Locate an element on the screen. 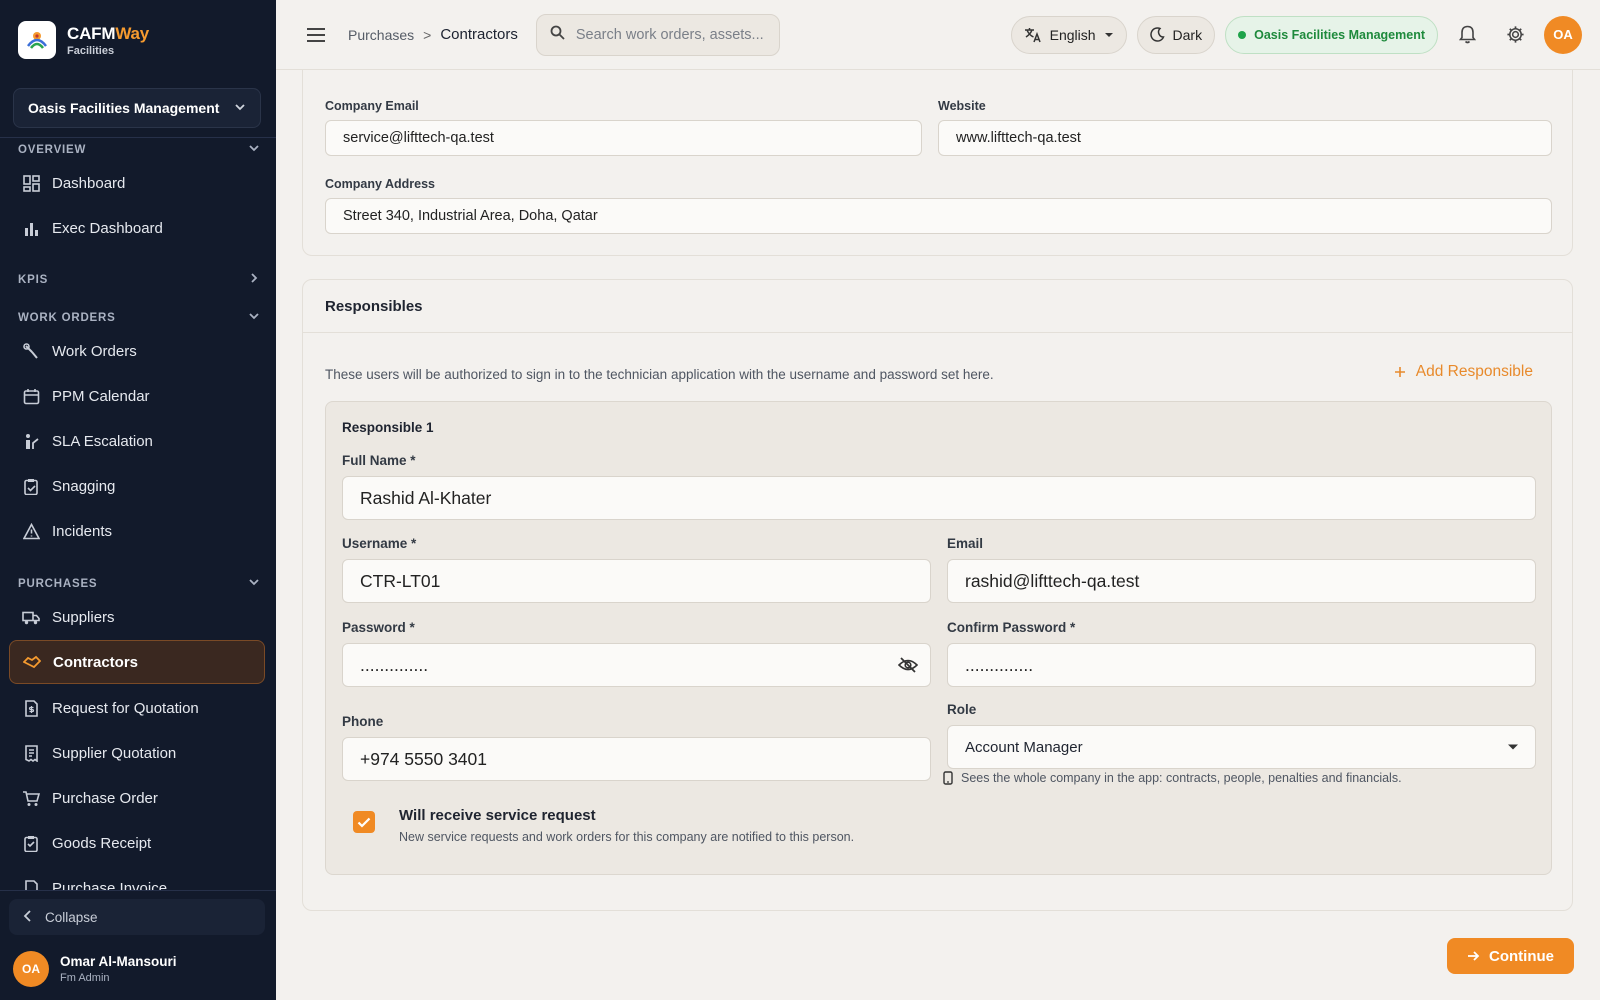 Image resolution: width=1600 pixels, height=1000 pixels. email-field is located at coordinates (1241, 581).